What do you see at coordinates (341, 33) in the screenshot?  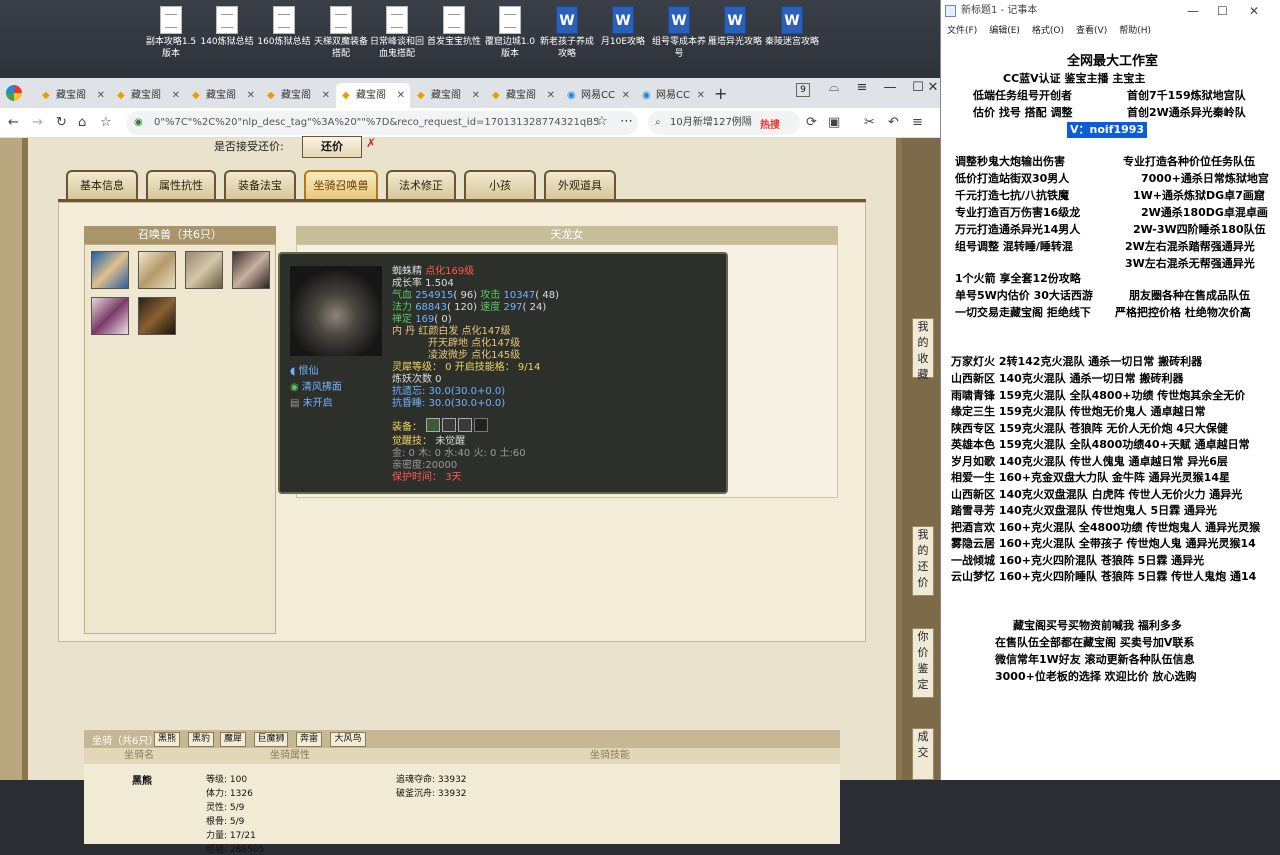 I see `desktop-file-icon: 天梯双魔装备搭配` at bounding box center [341, 33].